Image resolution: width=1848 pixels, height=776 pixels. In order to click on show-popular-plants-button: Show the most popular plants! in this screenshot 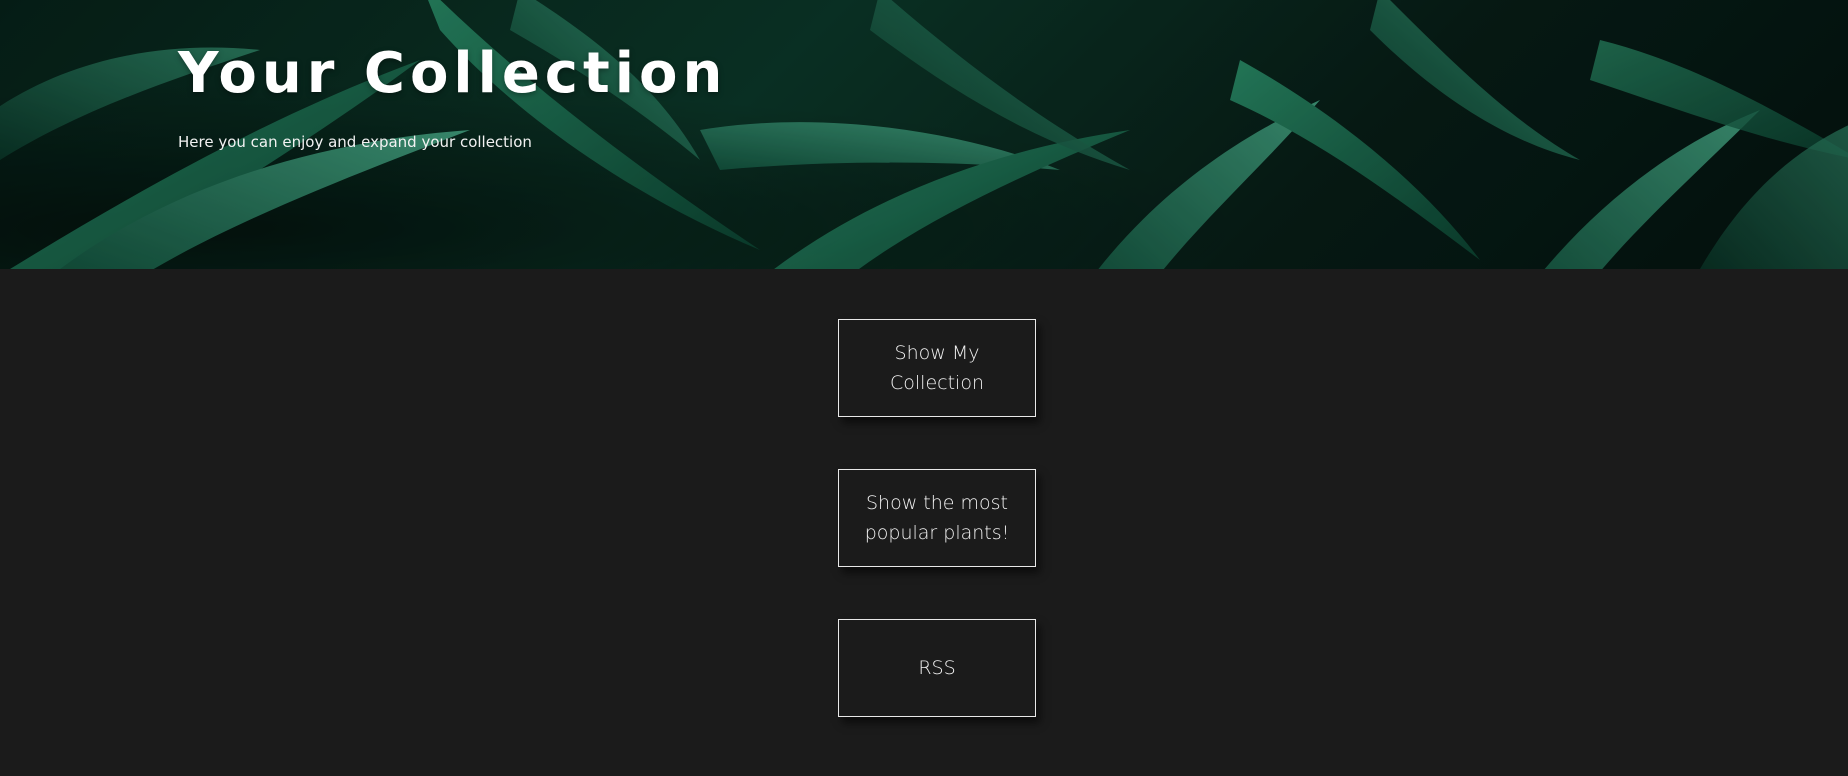, I will do `click(937, 518)`.